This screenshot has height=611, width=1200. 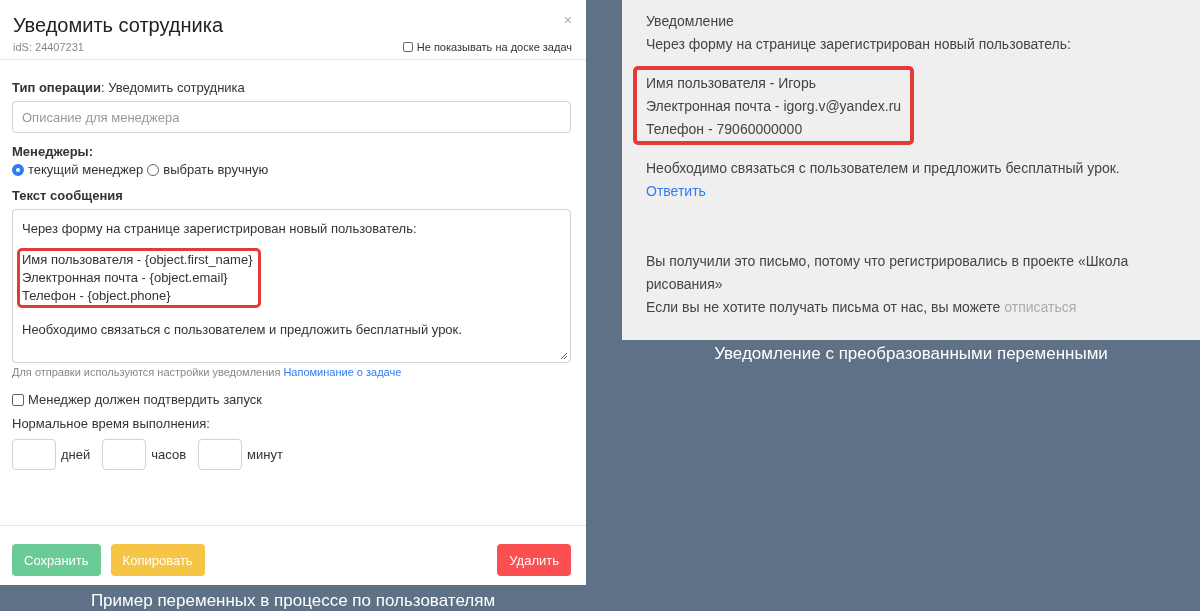 I want to click on message-line: Через форму на странице зарегистрирован новый пользователь:, so click(x=219, y=229).